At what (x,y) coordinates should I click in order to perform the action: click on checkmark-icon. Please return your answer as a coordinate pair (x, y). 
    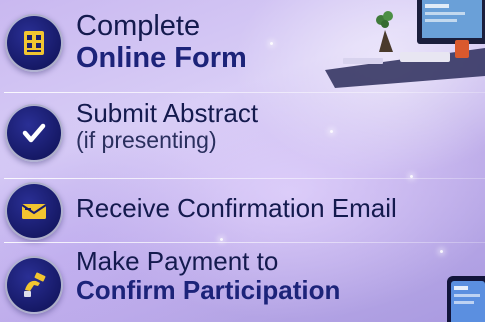
    Looking at the image, I should click on (34, 133).